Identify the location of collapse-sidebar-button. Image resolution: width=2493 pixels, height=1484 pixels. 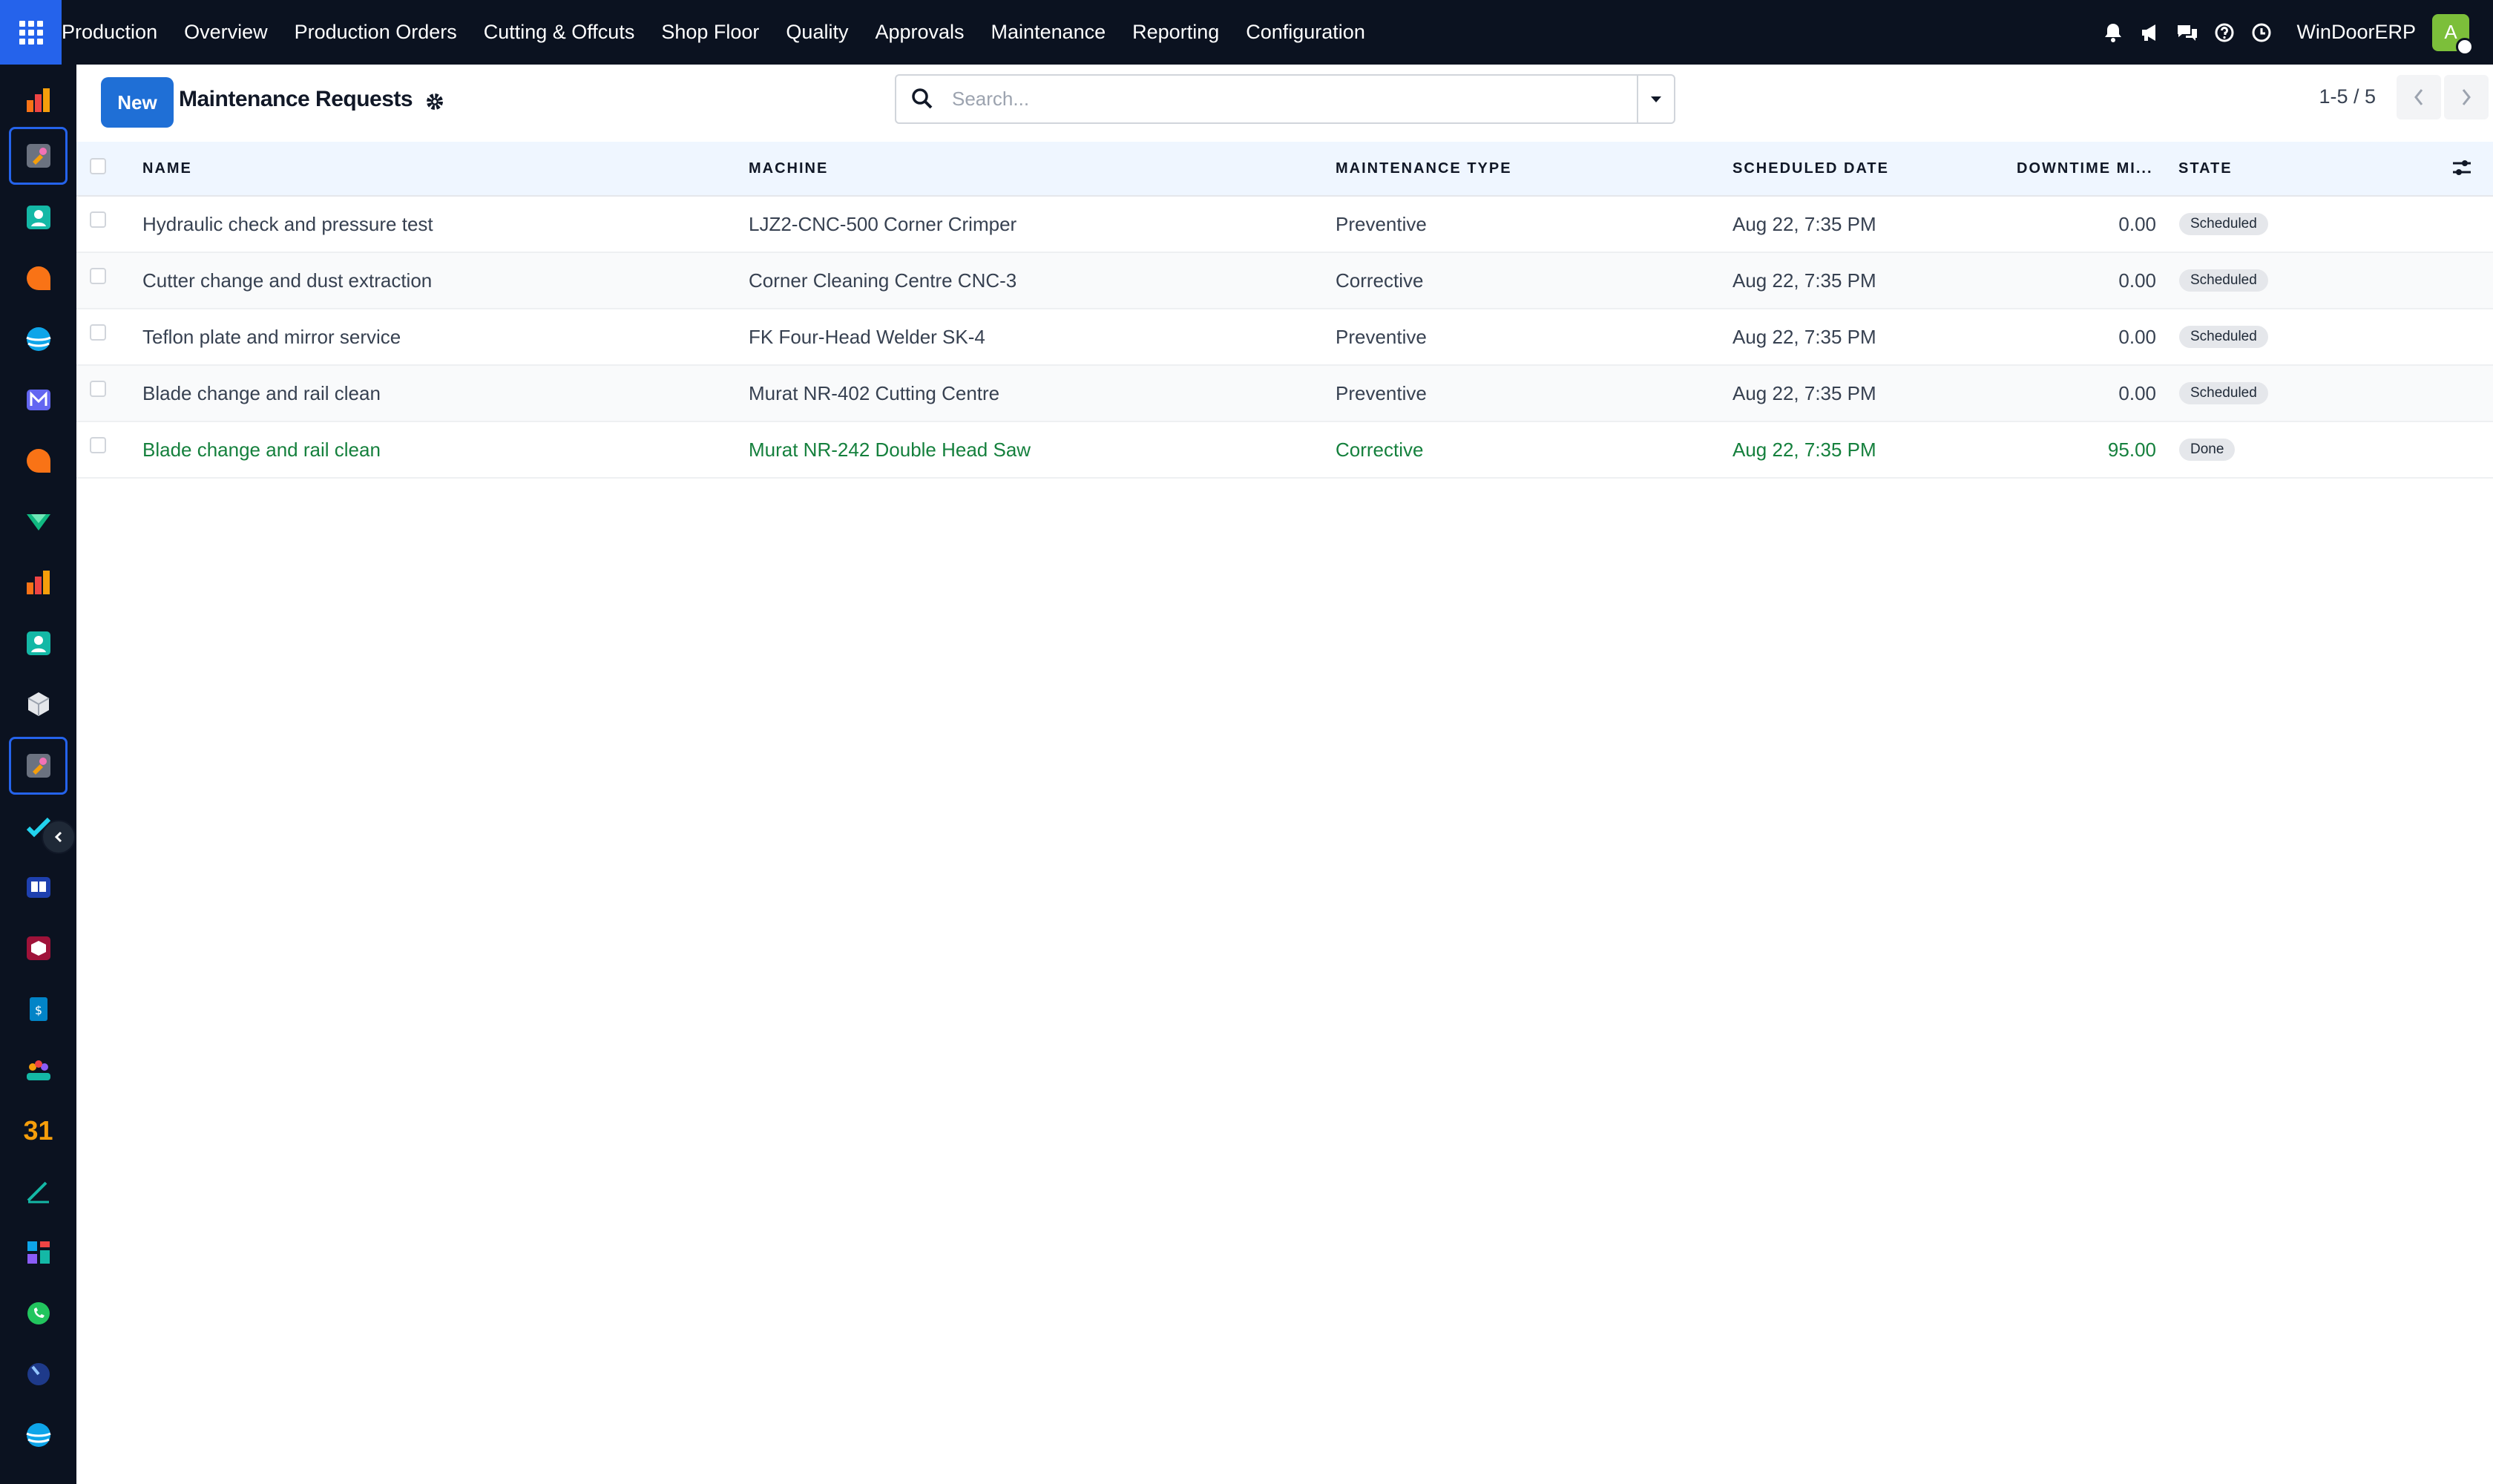
(59, 837).